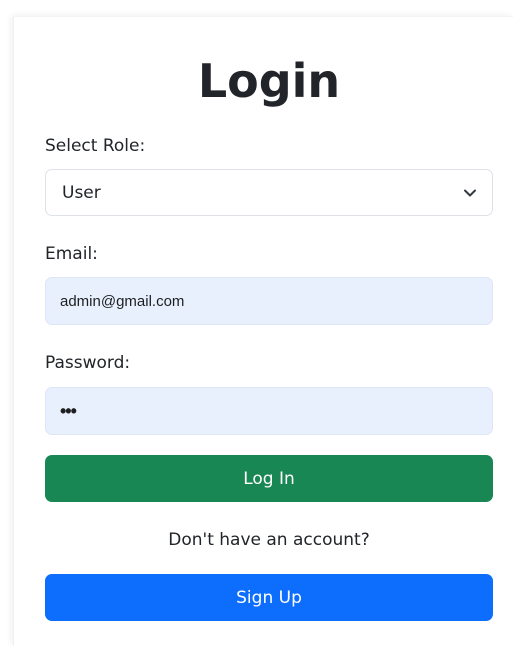 This screenshot has height=646, width=513. Describe the element at coordinates (269, 192) in the screenshot. I see `role-select: User` at that location.